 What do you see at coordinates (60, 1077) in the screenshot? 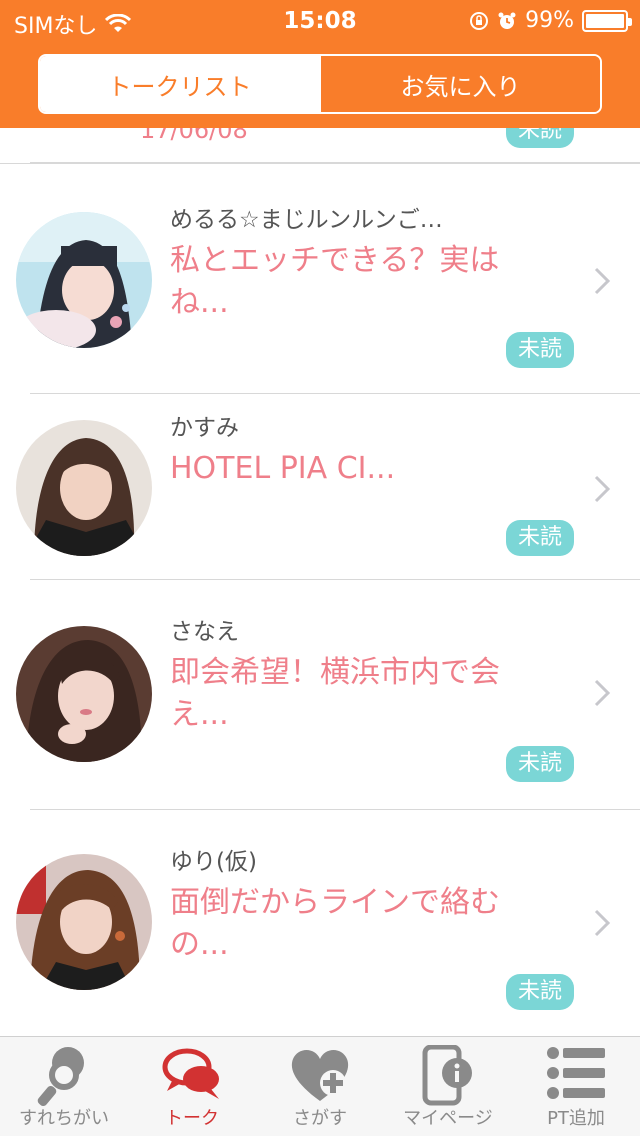
I see `pin-search-icon` at bounding box center [60, 1077].